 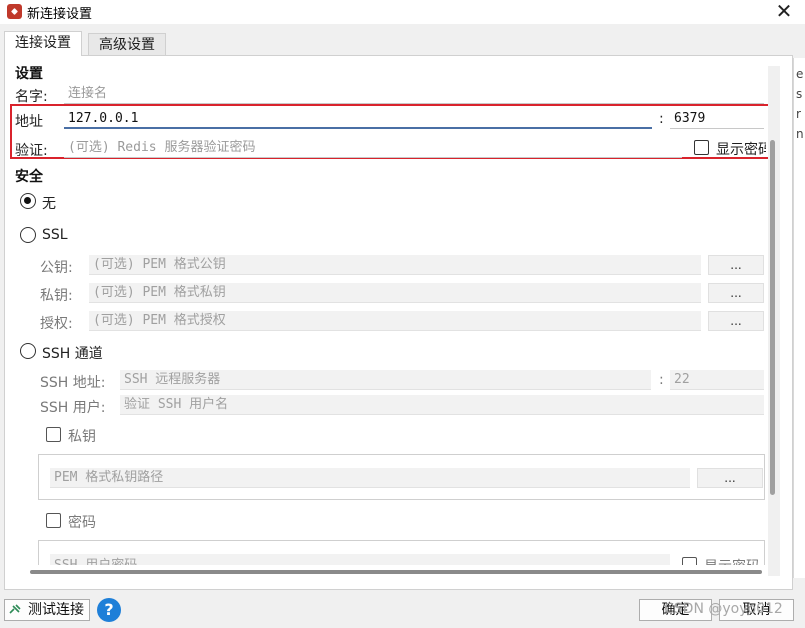 I want to click on ssh-private-key-checkbox-label: 私钥, so click(x=82, y=437).